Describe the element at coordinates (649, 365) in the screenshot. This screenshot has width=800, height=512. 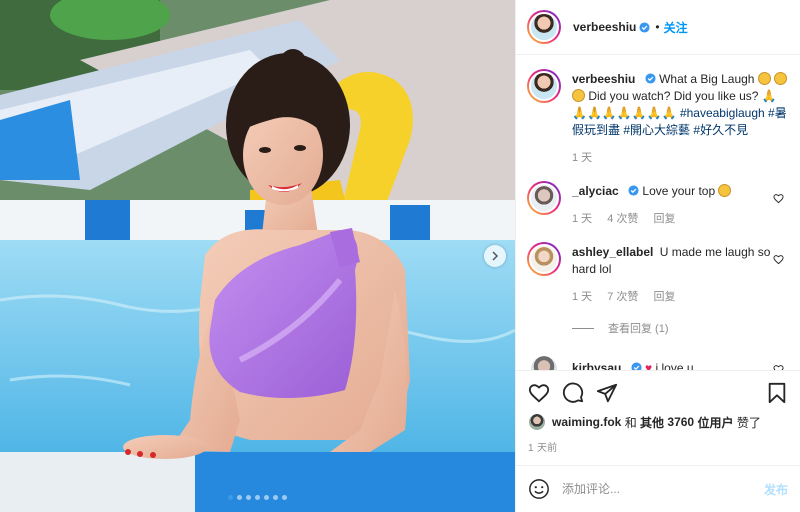
I see `red-heart-emoji-icon: ♥` at that location.